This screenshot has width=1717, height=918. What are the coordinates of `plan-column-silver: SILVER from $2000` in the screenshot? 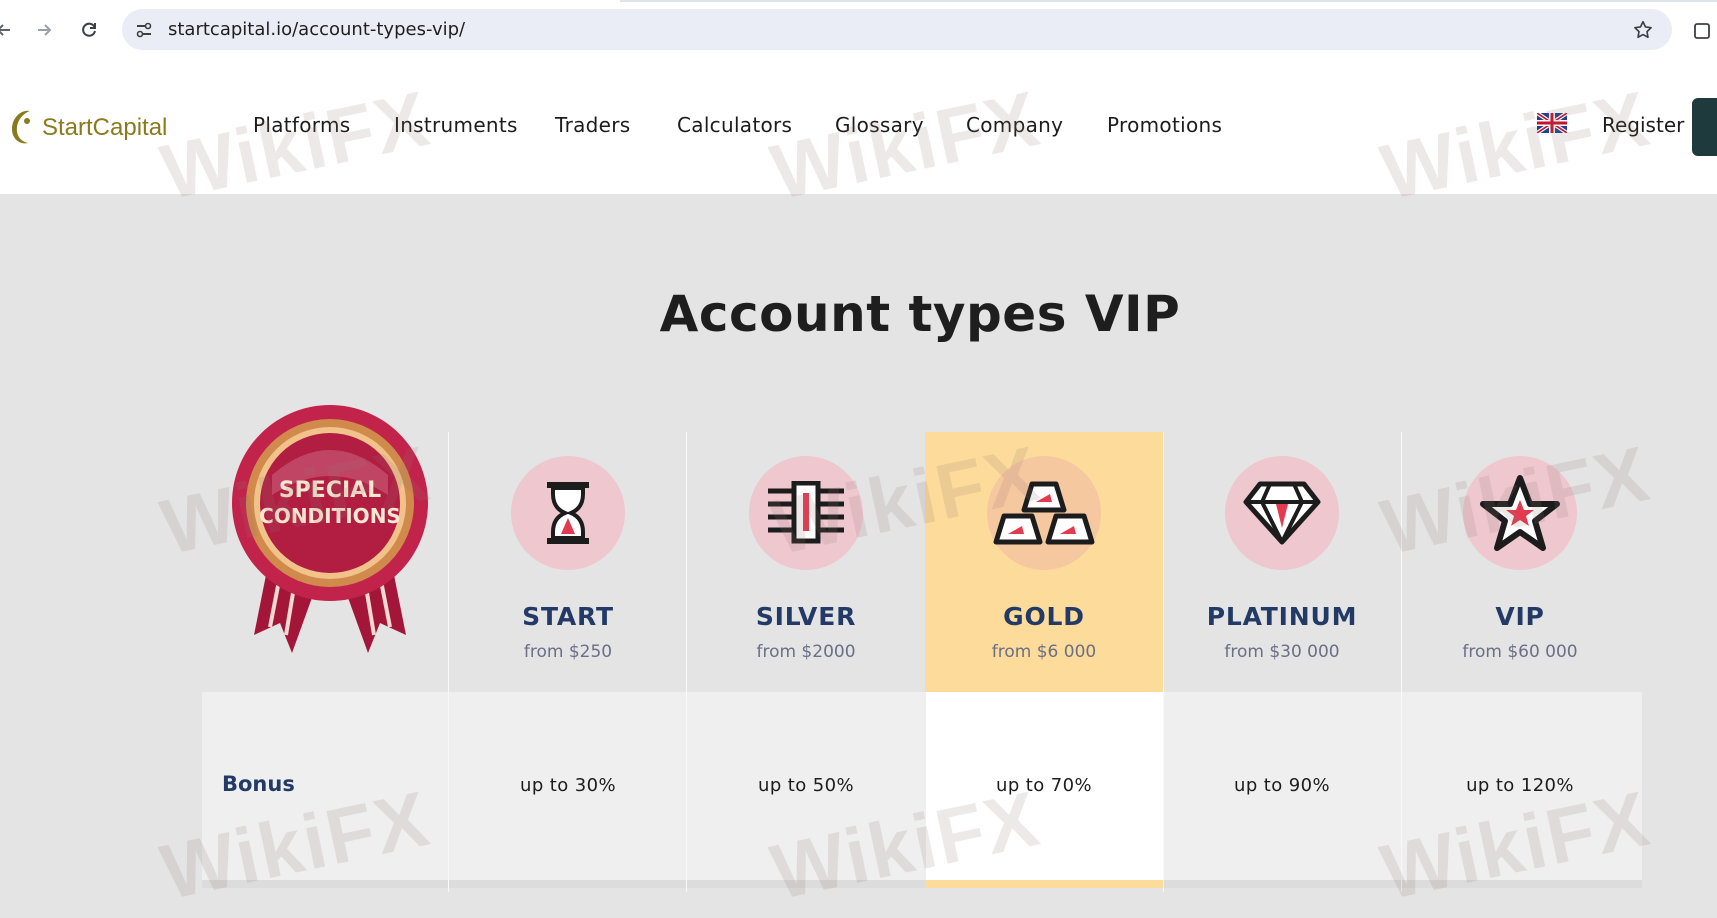 It's located at (806, 562).